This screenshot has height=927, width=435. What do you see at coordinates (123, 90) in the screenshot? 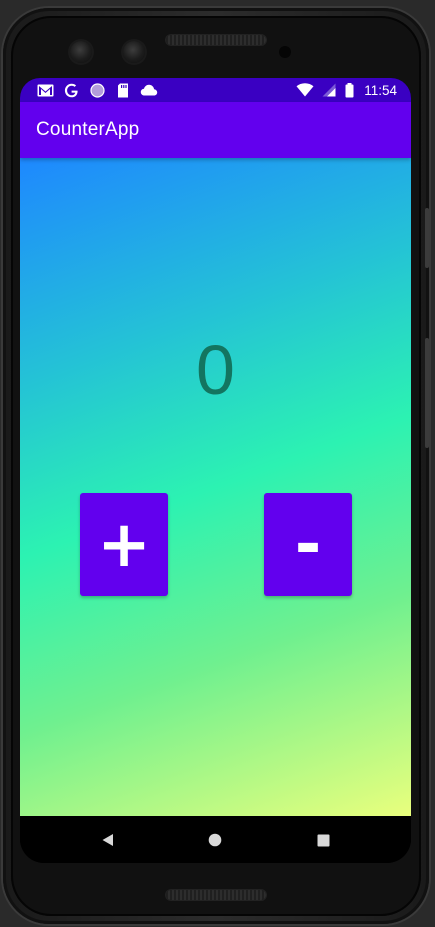
I see `sd-card-icon` at bounding box center [123, 90].